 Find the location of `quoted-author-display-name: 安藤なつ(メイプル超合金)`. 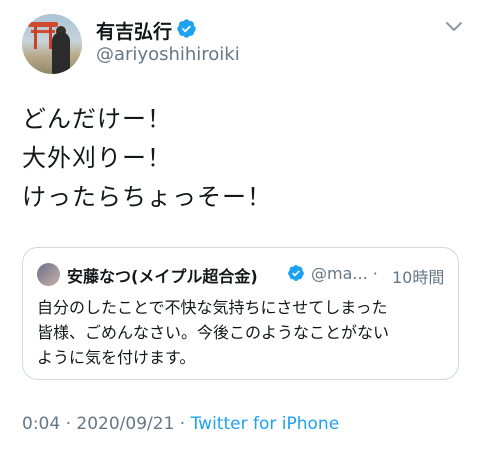

quoted-author-display-name: 安藤なつ(メイプル超合金) is located at coordinates (162, 276).